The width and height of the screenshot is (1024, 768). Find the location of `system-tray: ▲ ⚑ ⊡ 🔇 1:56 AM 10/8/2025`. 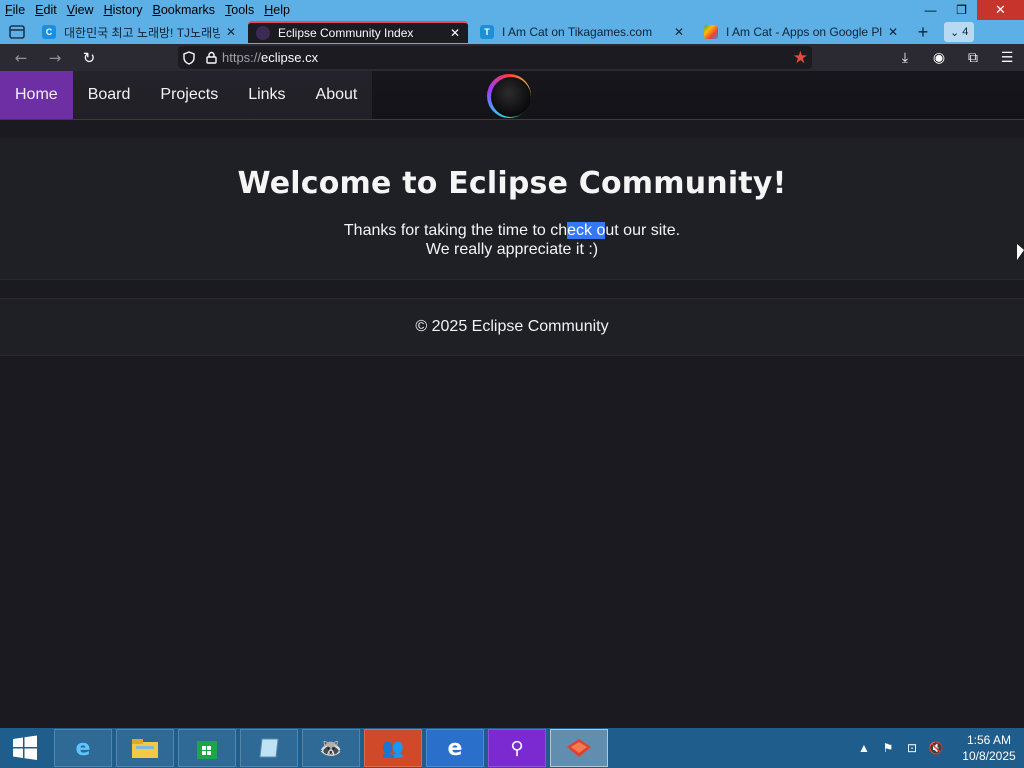

system-tray: ▲ ⚑ ⊡ 🔇 1:56 AM 10/8/2025 is located at coordinates (938, 748).